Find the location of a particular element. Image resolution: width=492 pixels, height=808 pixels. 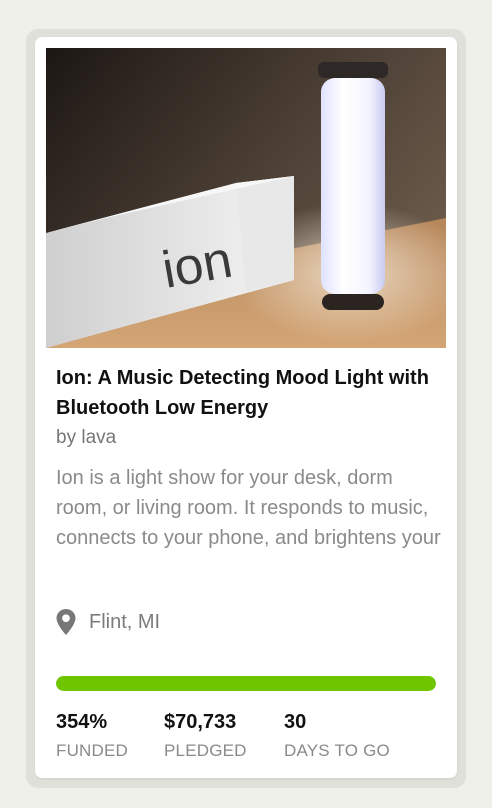

location-text: Flint, MI is located at coordinates (125, 621).